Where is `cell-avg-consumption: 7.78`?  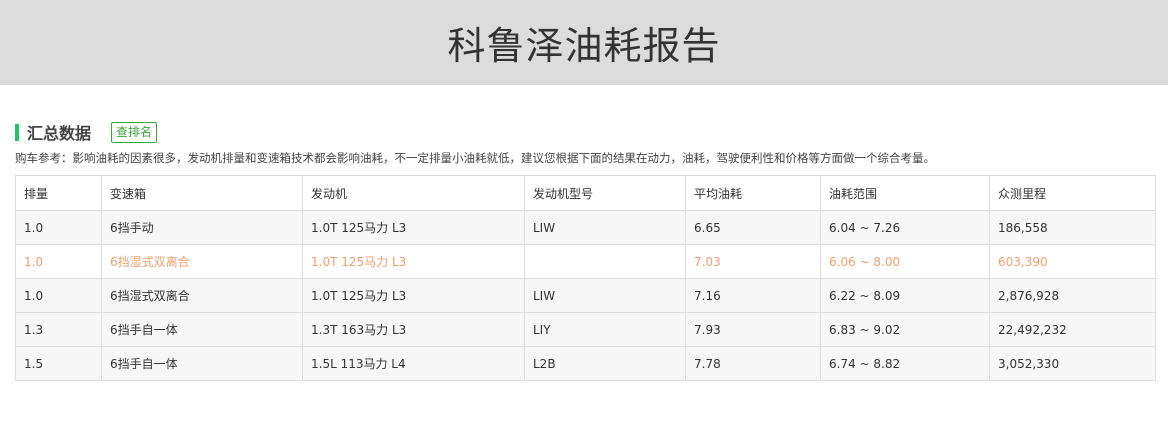
cell-avg-consumption: 7.78 is located at coordinates (753, 363).